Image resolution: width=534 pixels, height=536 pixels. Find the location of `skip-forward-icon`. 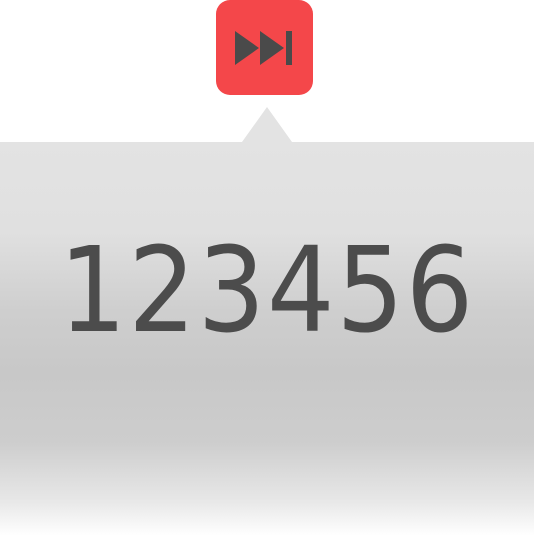

skip-forward-icon is located at coordinates (265, 48).